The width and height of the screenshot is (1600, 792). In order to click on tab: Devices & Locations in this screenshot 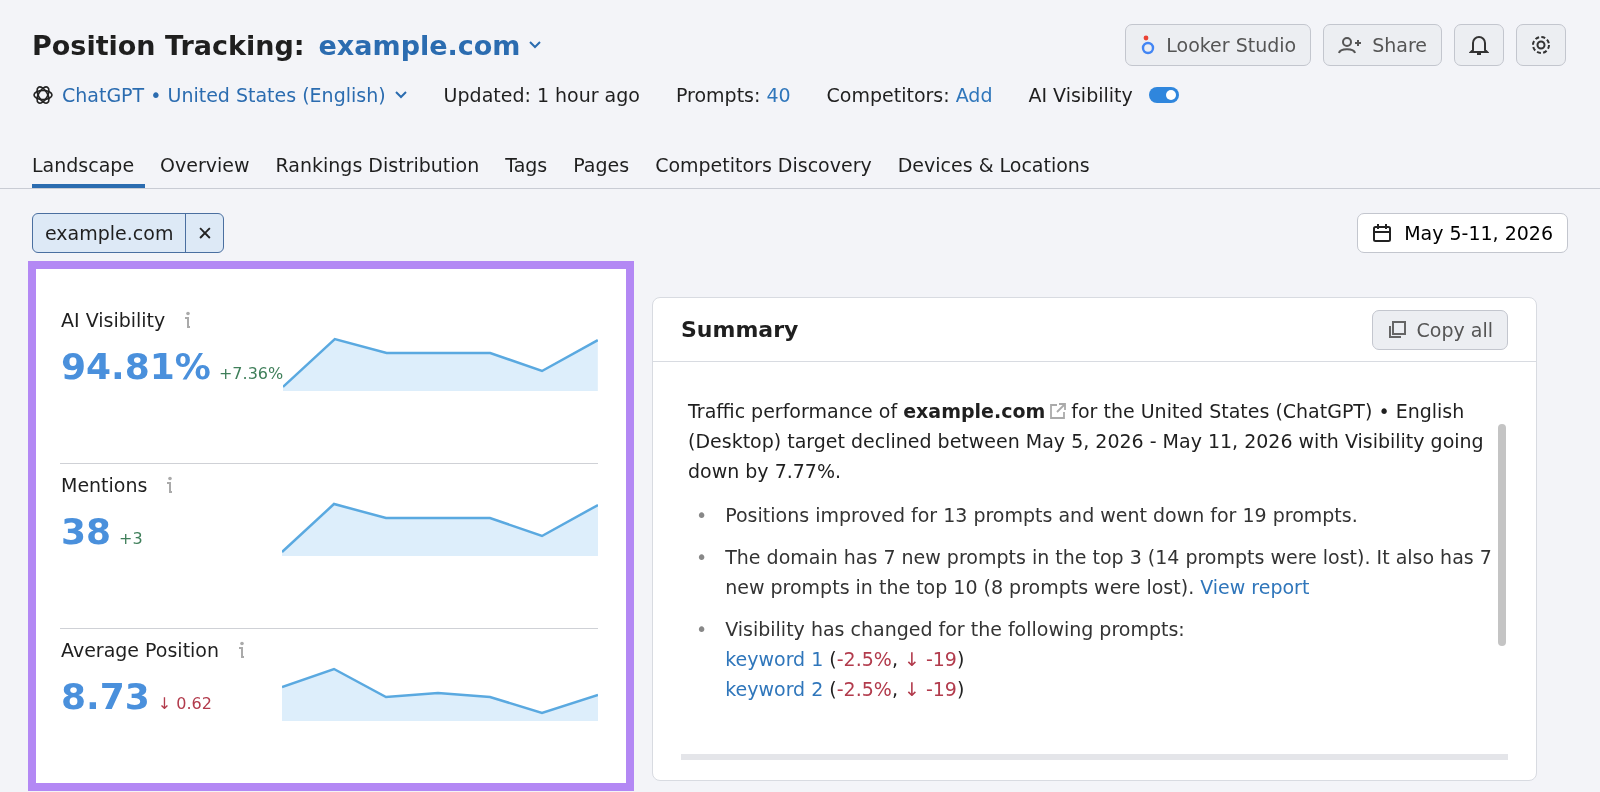, I will do `click(993, 171)`.